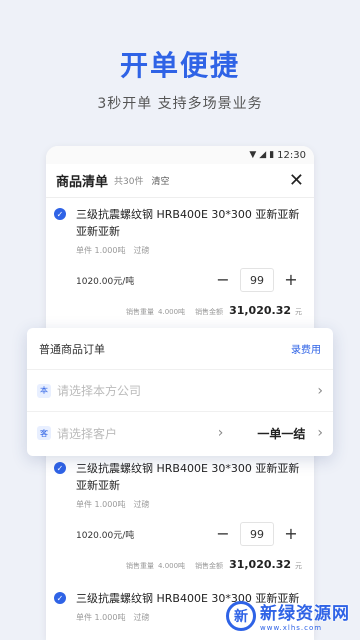  I want to click on sheet-title: 商品清单, so click(82, 182).